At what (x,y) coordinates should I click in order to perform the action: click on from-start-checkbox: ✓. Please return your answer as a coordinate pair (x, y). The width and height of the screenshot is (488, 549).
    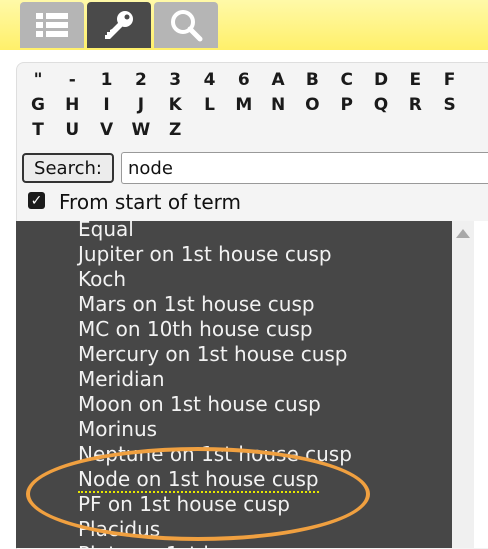
    Looking at the image, I should click on (36, 200).